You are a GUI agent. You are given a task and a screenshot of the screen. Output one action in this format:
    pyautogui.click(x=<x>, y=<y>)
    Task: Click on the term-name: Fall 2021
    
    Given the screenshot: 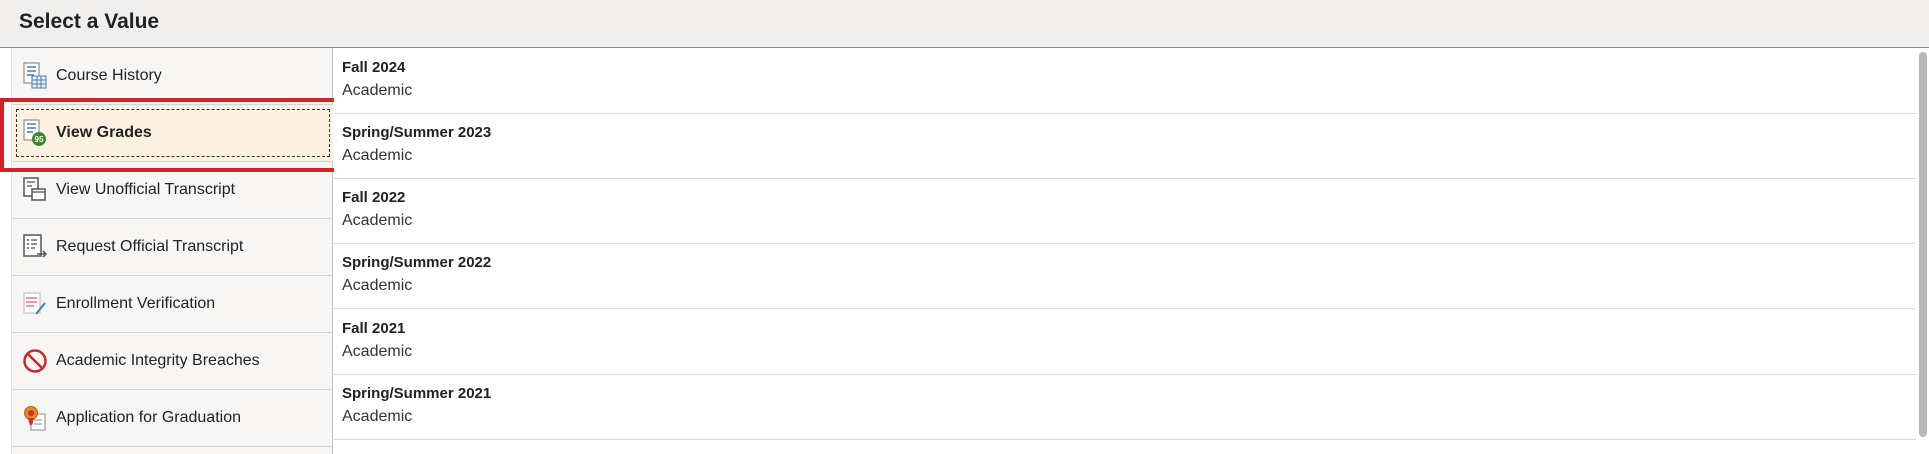 What is the action you would take?
    pyautogui.click(x=374, y=328)
    